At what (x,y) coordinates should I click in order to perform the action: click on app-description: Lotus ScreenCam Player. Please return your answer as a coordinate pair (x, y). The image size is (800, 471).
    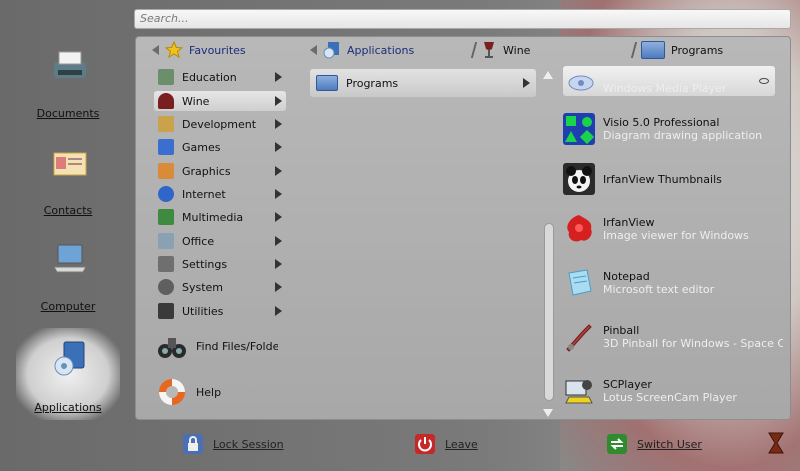
    Looking at the image, I should click on (670, 397).